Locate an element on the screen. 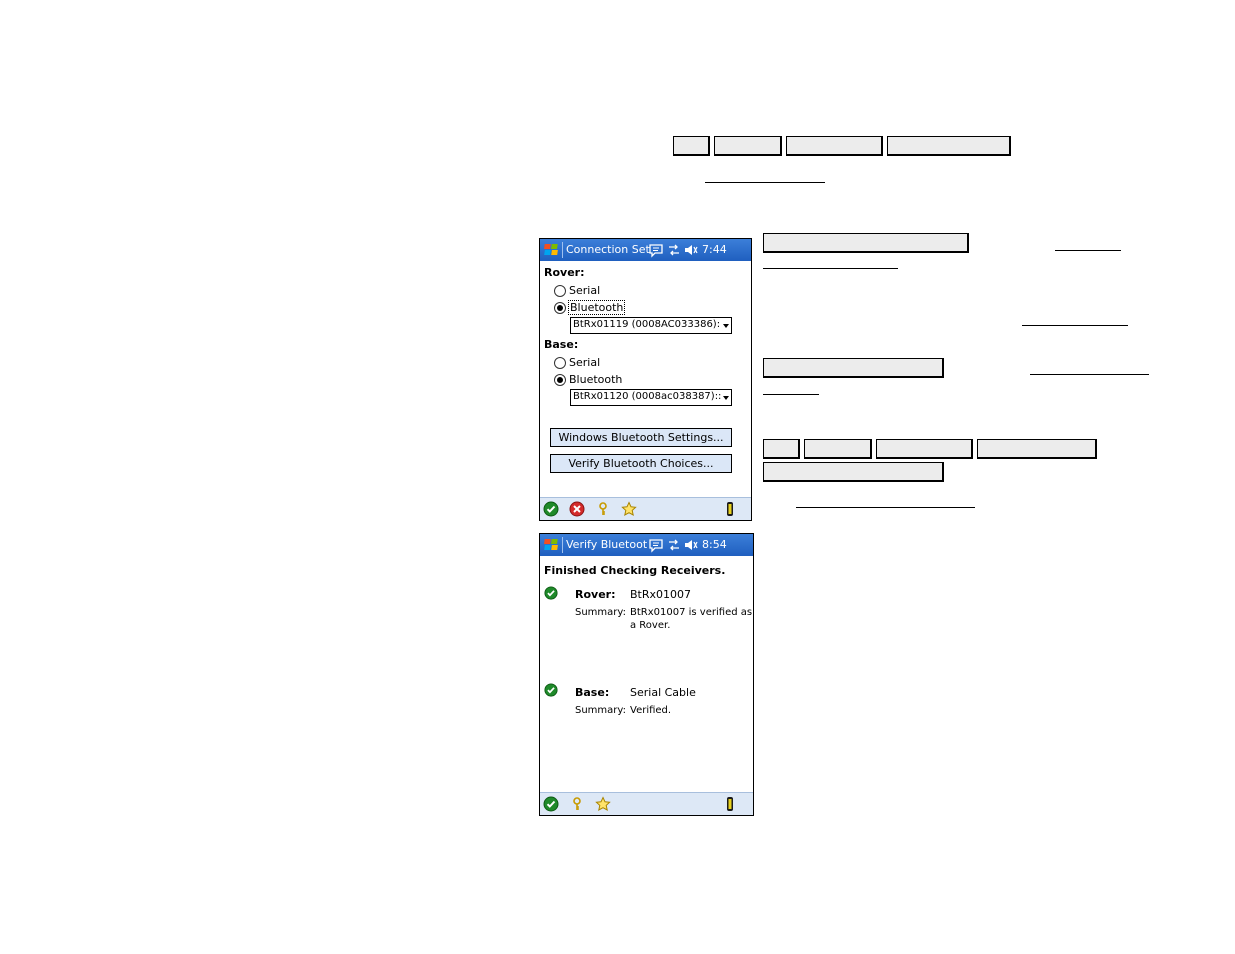 The width and height of the screenshot is (1235, 954). base-value: Serial Cable is located at coordinates (663, 692).